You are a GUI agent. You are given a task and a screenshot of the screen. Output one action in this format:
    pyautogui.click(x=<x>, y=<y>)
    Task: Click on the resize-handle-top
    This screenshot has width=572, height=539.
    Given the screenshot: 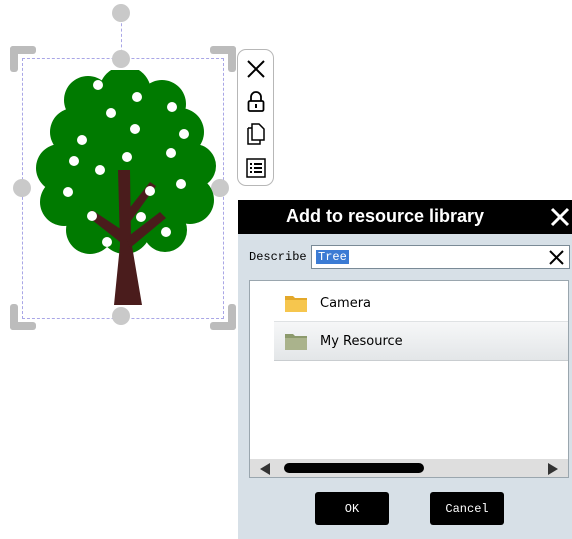 What is the action you would take?
    pyautogui.click(x=121, y=59)
    